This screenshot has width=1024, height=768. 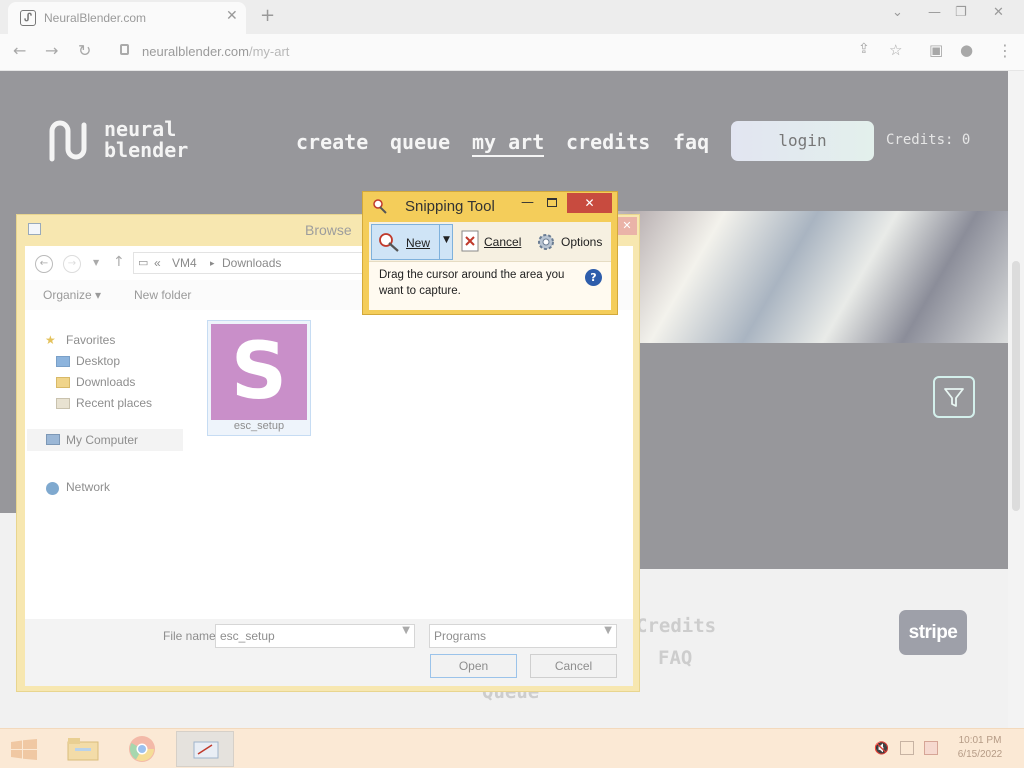 What do you see at coordinates (802, 141) in the screenshot?
I see `login-button: login` at bounding box center [802, 141].